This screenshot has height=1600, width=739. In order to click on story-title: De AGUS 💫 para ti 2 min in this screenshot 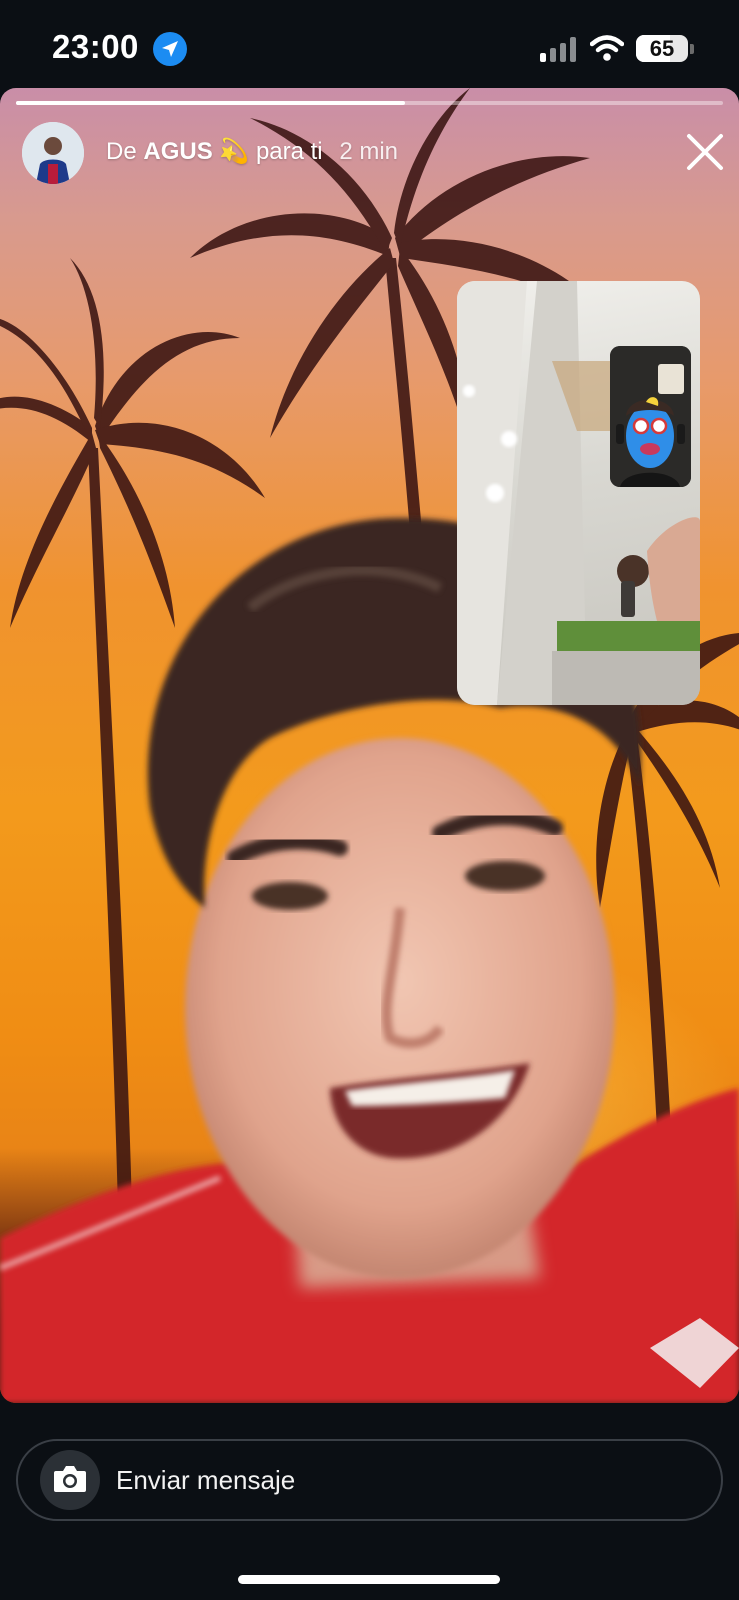, I will do `click(252, 151)`.